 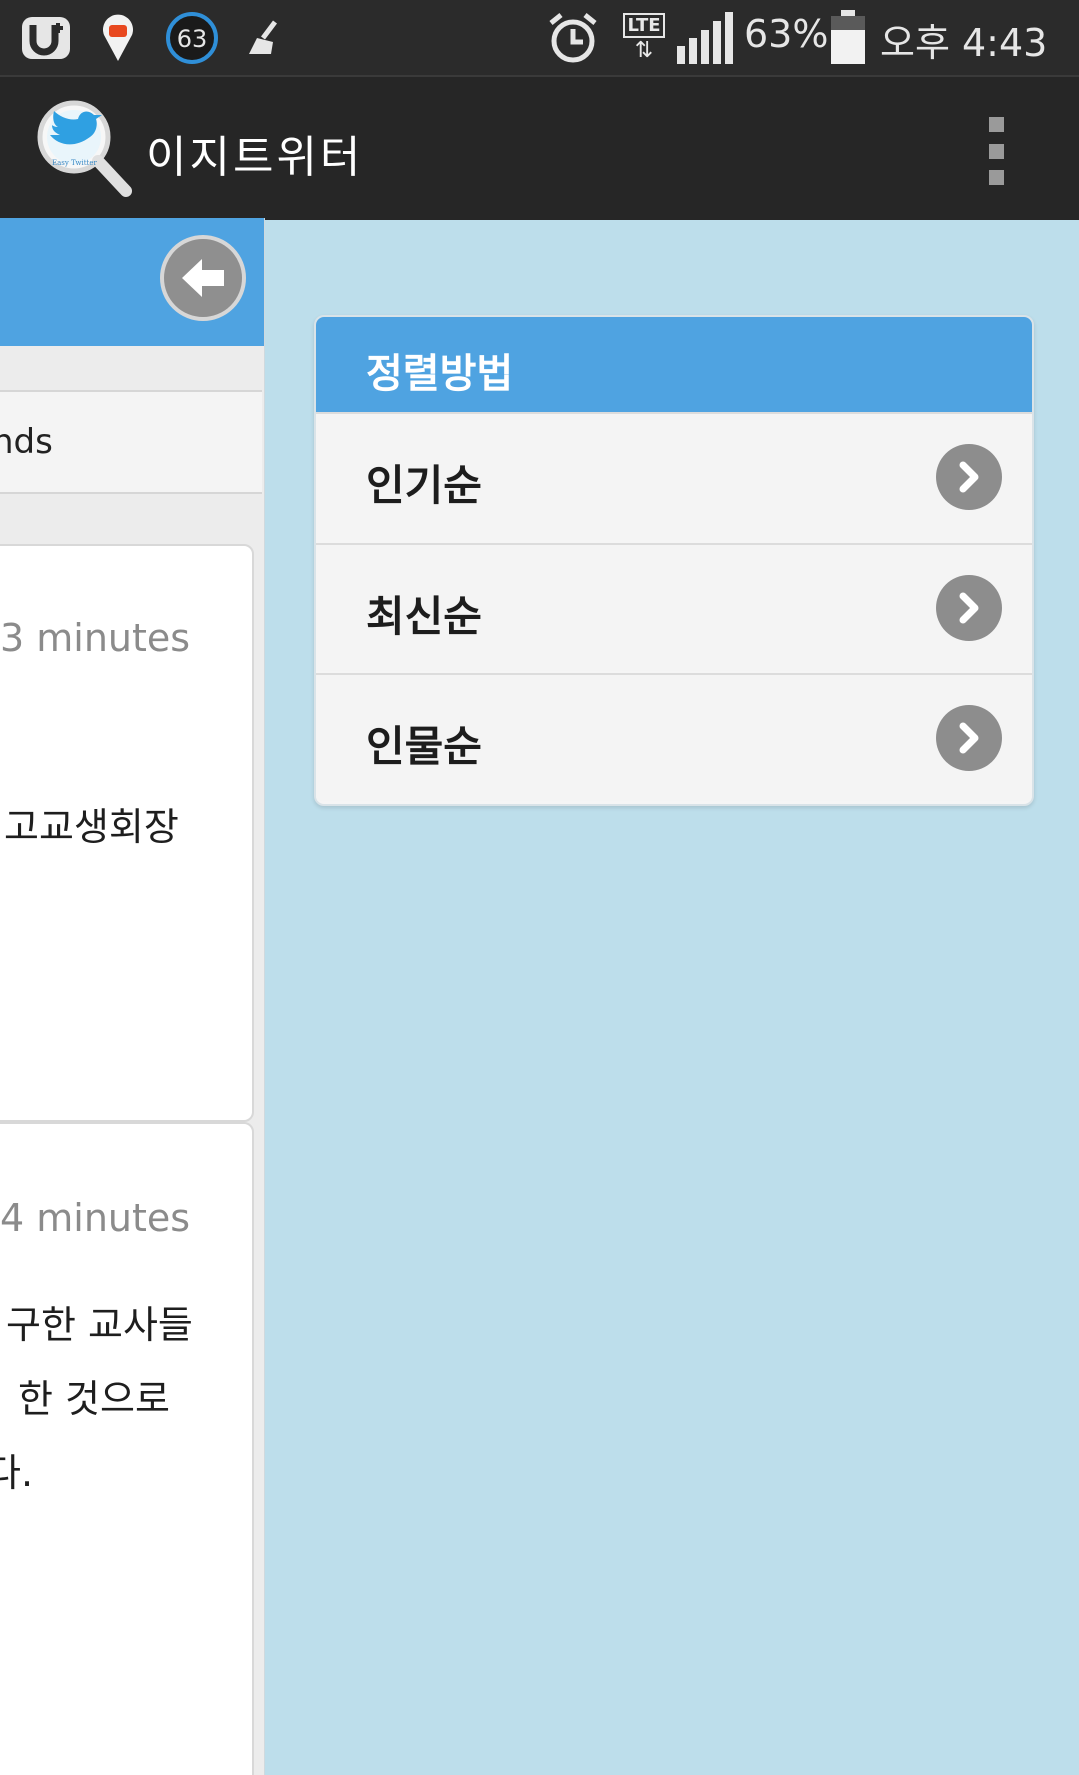 I want to click on lte-icon: LTE ⇅, so click(x=644, y=38).